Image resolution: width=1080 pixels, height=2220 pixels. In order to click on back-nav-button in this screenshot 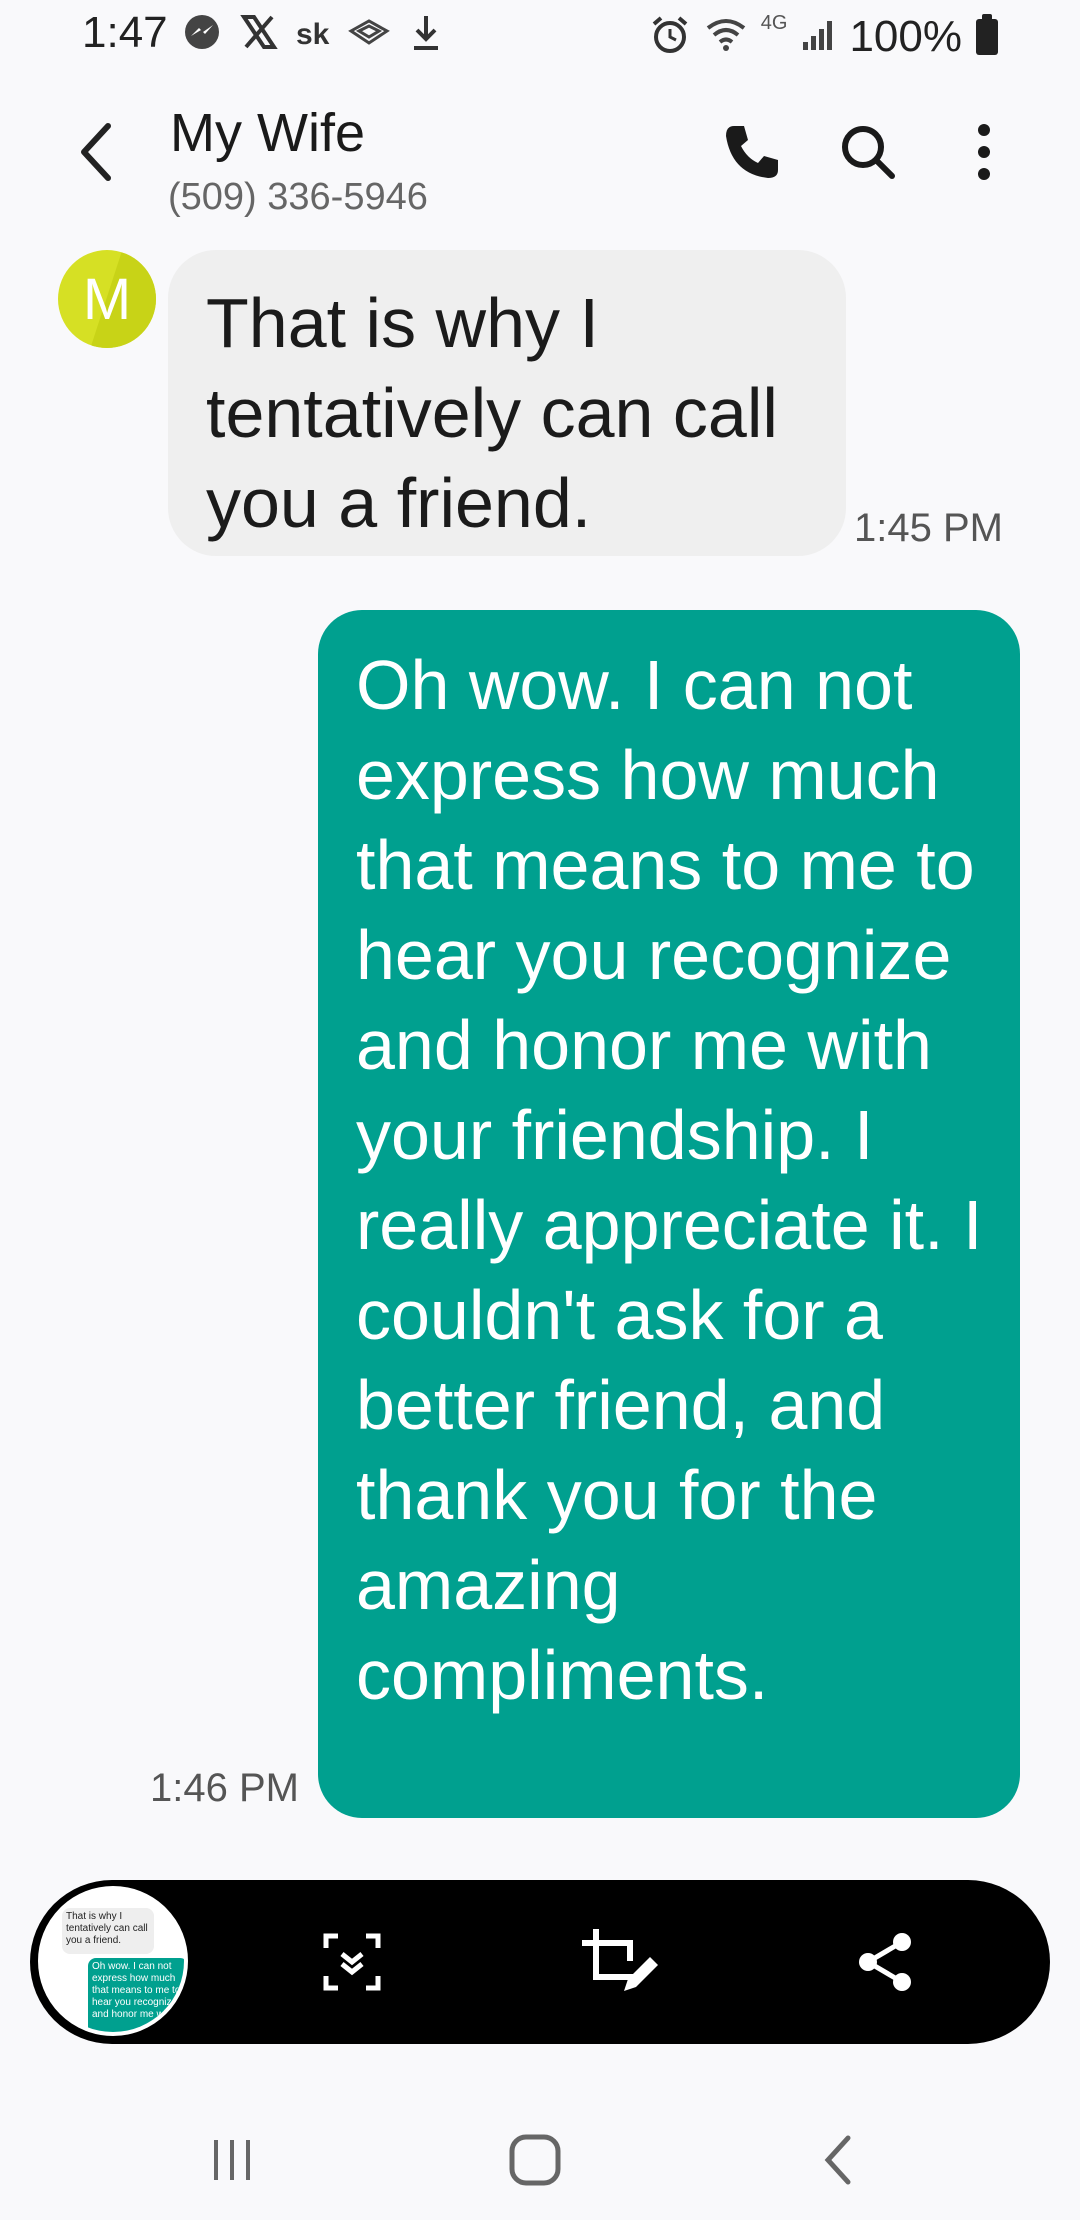, I will do `click(839, 2160)`.